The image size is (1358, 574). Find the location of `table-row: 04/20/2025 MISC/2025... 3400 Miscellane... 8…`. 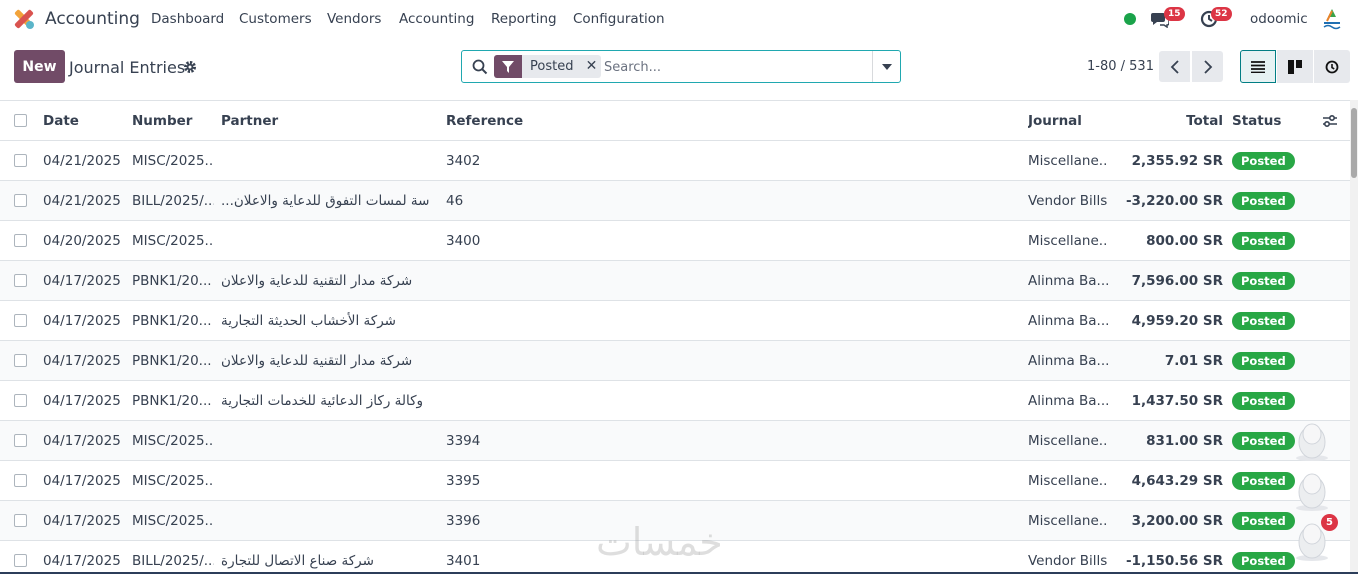

table-row: 04/20/2025 MISC/2025... 3400 Miscellane... 8… is located at coordinates (675, 241).